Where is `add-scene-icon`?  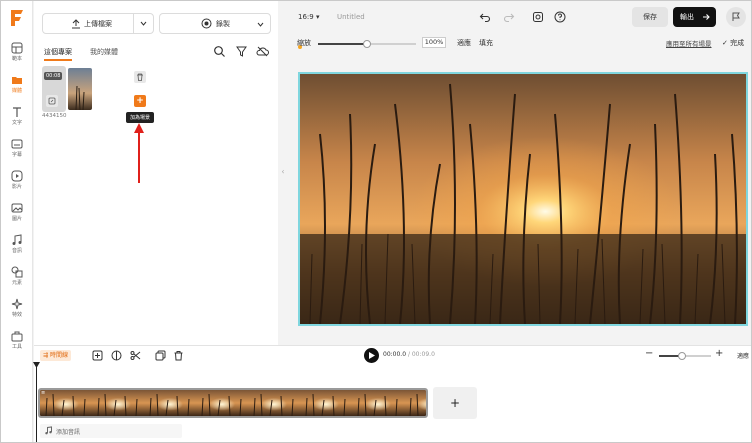
add-scene-icon is located at coordinates (97, 355).